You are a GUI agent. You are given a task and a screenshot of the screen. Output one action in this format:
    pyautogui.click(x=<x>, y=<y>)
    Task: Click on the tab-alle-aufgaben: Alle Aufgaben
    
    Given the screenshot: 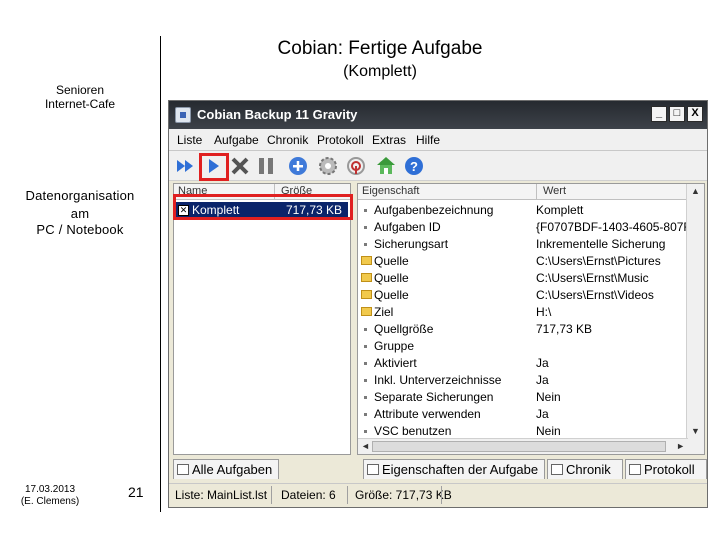 What is the action you would take?
    pyautogui.click(x=226, y=469)
    